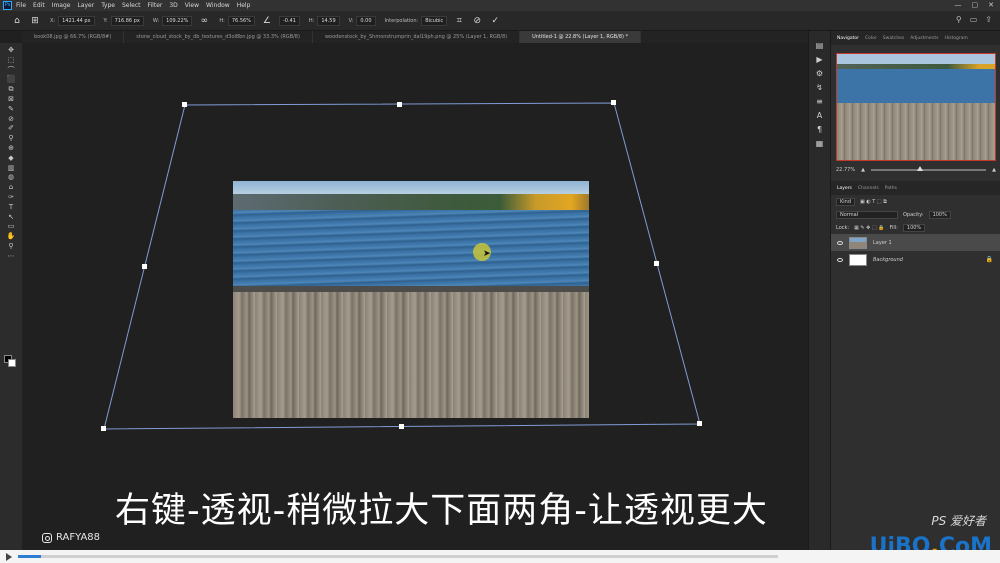  I want to click on hand-tool-icon: ✋, so click(11, 237).